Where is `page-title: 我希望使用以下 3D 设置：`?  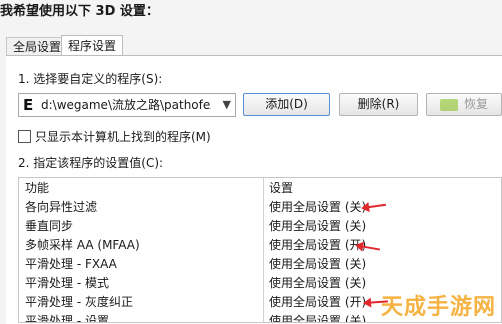 page-title: 我希望使用以下 3D 设置： is located at coordinates (79, 11).